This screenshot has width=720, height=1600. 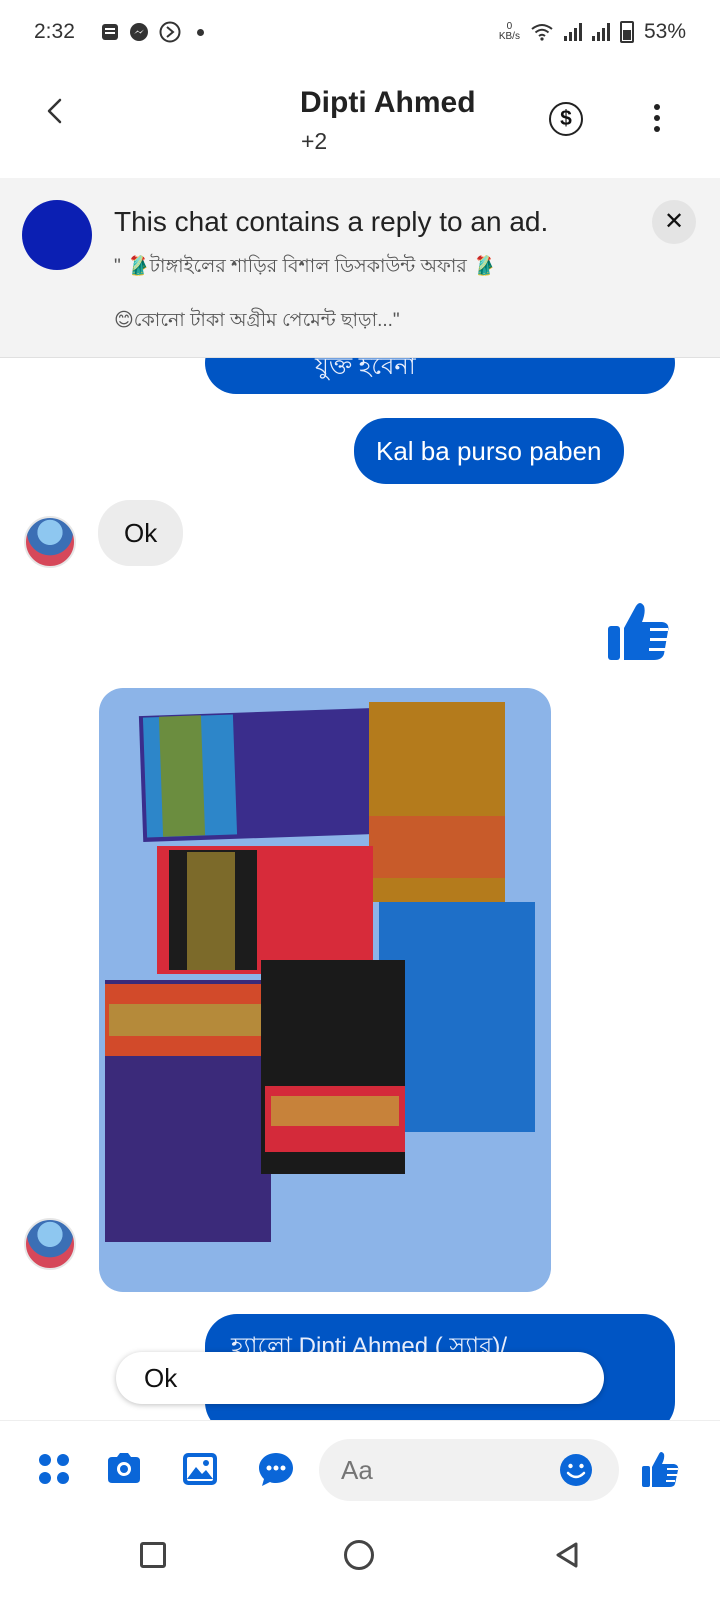 I want to click on quick-reply-suggestion: Ok, so click(x=360, y=1378).